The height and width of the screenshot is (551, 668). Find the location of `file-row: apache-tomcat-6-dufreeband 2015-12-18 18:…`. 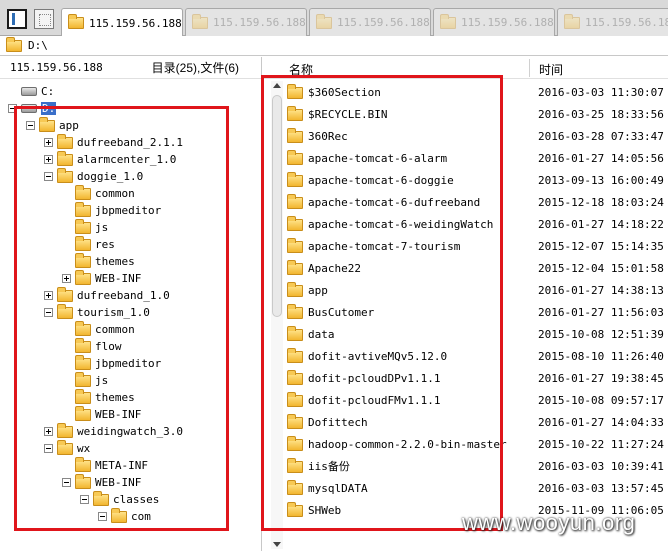

file-row: apache-tomcat-6-dufreeband 2015-12-18 18:… is located at coordinates (477, 202).